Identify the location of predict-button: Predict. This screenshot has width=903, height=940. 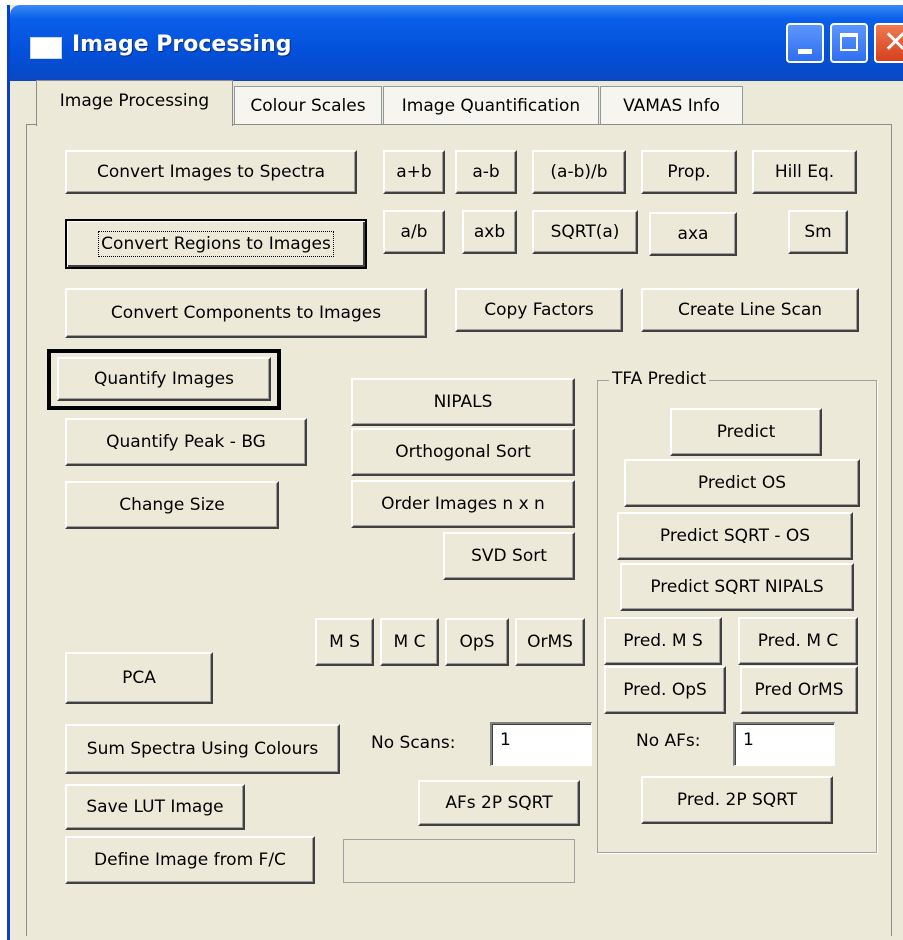
(746, 432).